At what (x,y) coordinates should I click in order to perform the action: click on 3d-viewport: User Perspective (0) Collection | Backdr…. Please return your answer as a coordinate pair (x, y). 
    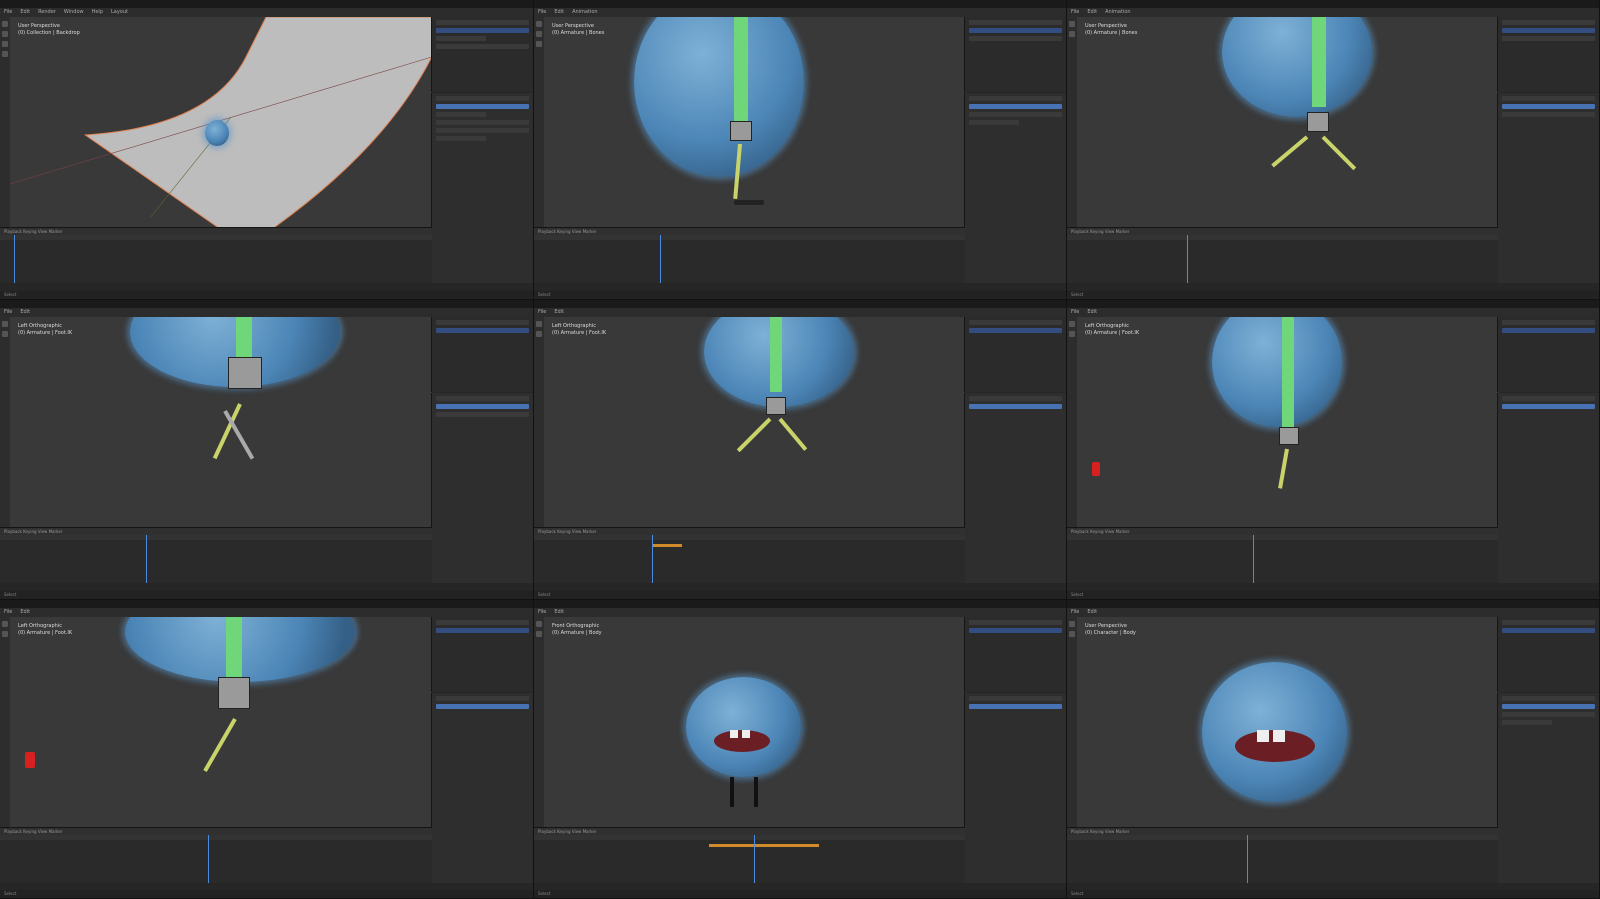
    Looking at the image, I should click on (216, 122).